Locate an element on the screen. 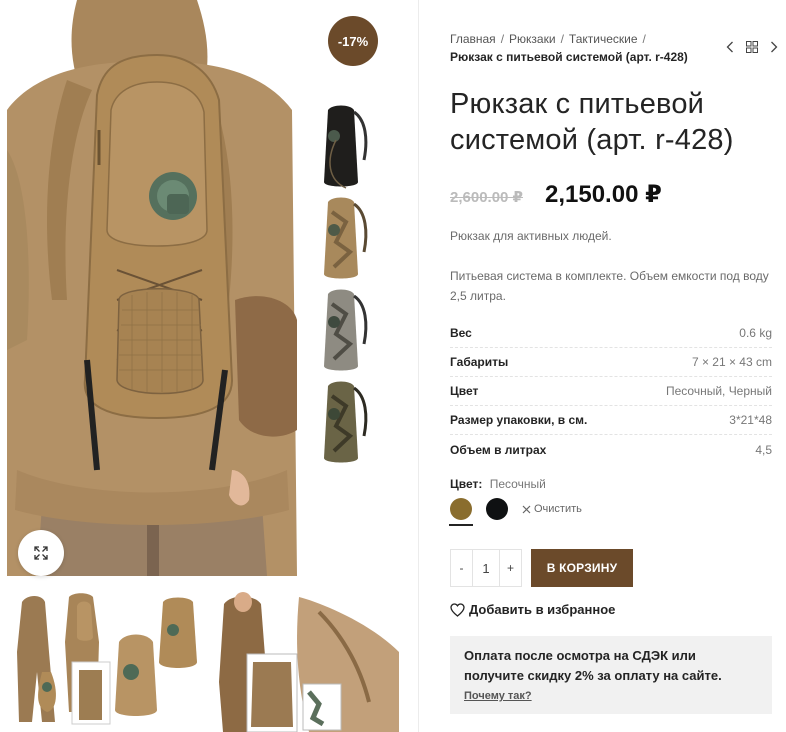  attribute-row: Объем в литрах 4,5 is located at coordinates (611, 449).